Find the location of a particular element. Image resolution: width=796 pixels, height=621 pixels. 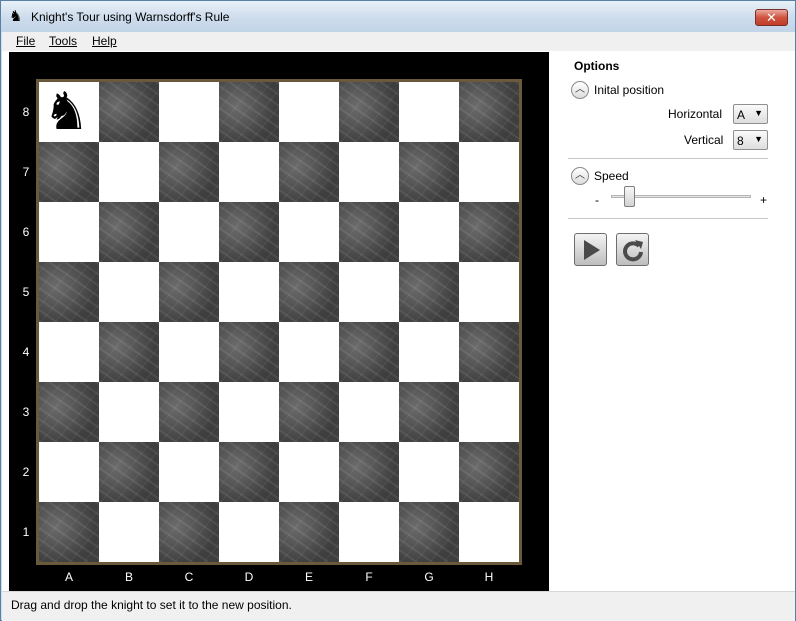

square-b2 is located at coordinates (129, 472).